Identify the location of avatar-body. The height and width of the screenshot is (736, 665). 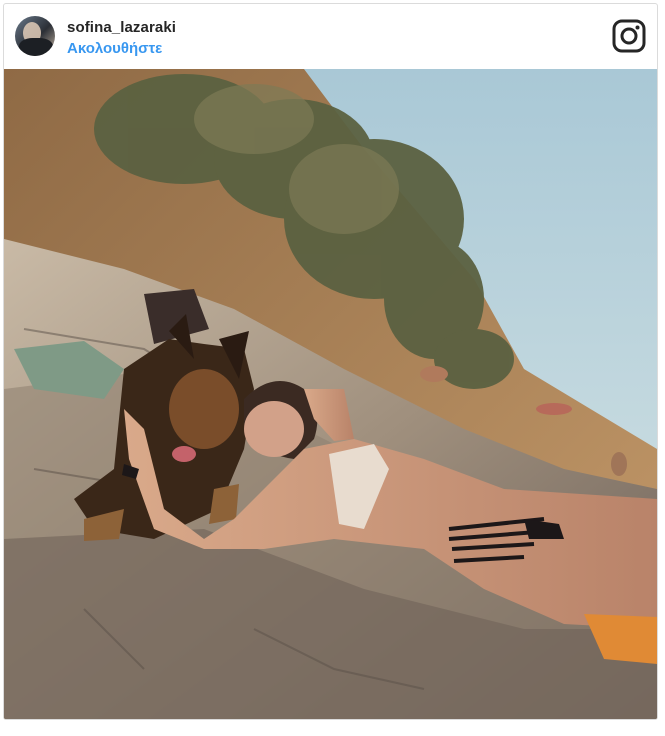
(36, 47).